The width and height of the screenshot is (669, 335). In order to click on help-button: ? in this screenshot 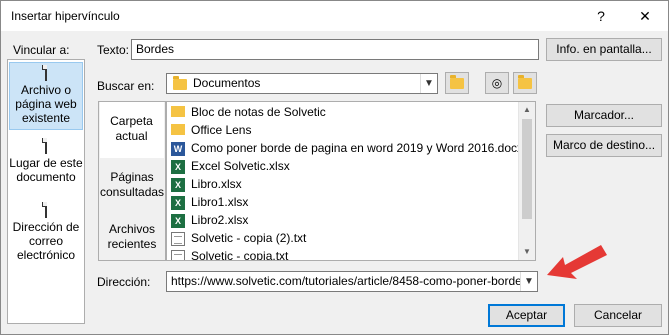, I will do `click(601, 16)`.